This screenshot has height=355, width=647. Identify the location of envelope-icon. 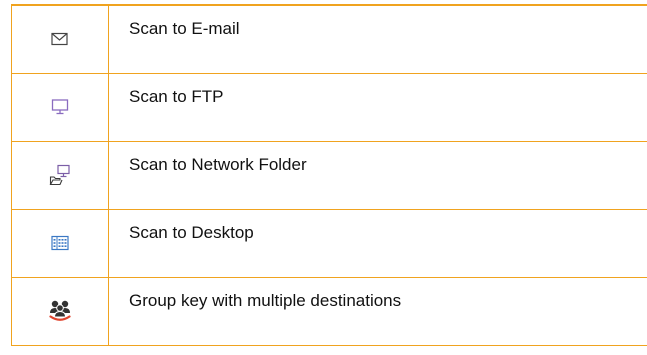
(60, 39).